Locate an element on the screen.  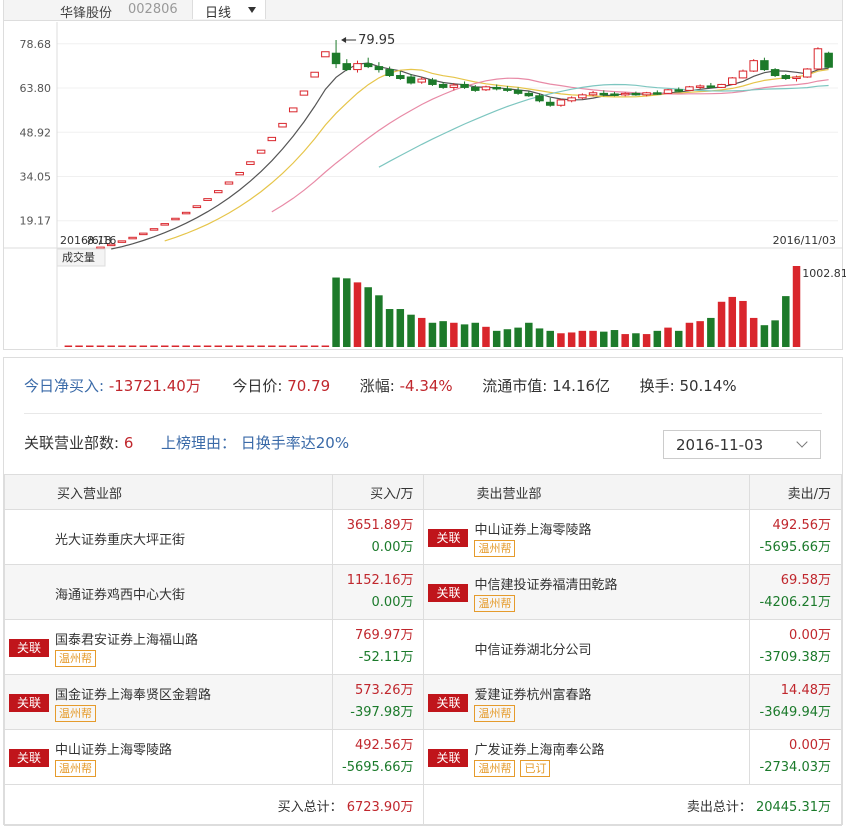
seat-badges: 温州帮 is located at coordinates (497, 603).